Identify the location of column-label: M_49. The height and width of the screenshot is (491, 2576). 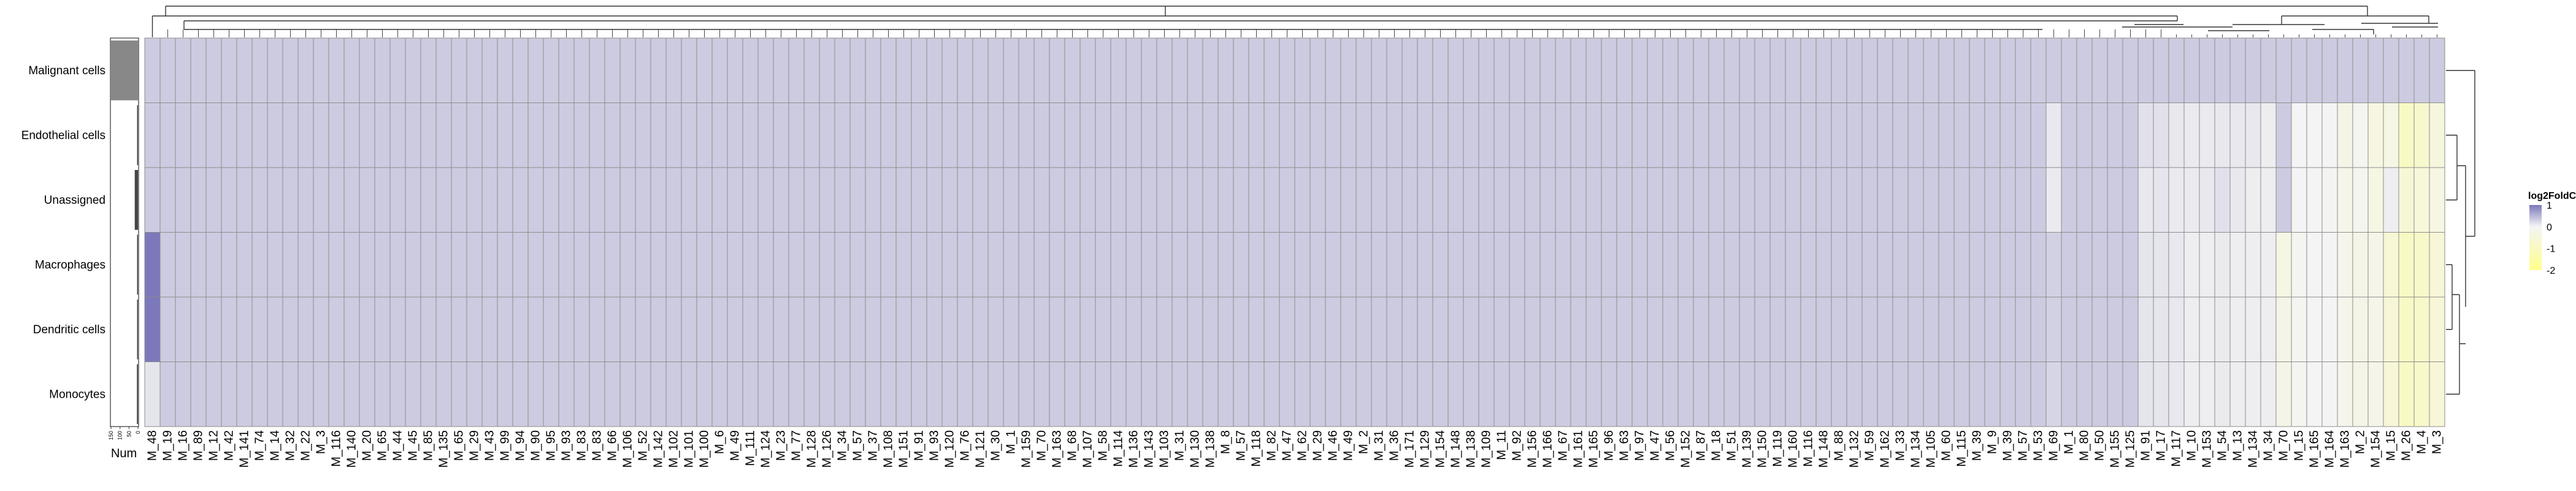
(735, 446).